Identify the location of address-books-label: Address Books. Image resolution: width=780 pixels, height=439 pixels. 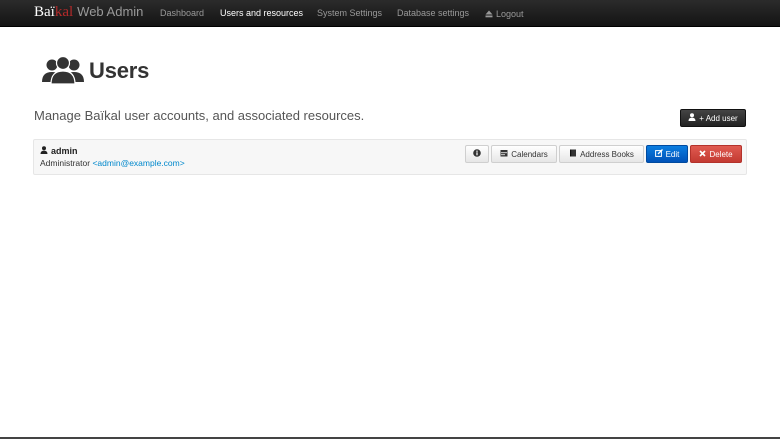
(607, 154).